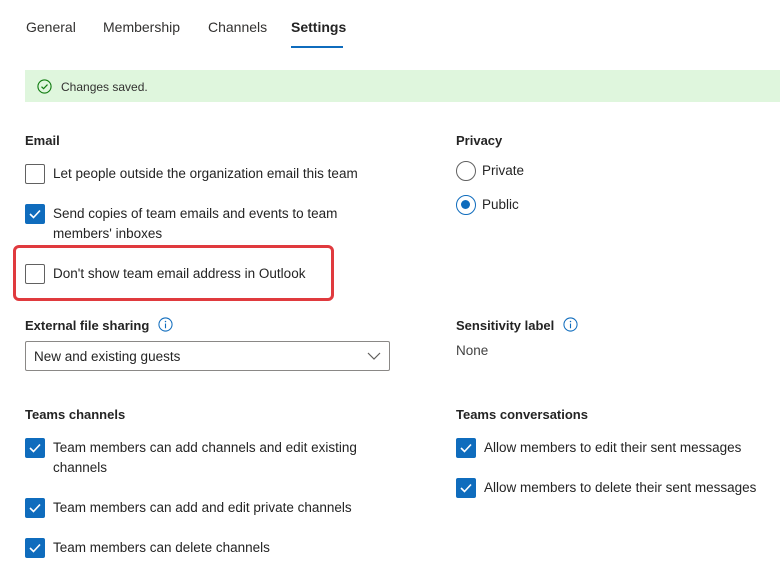  What do you see at coordinates (141, 27) in the screenshot?
I see `tab-membership: Membership` at bounding box center [141, 27].